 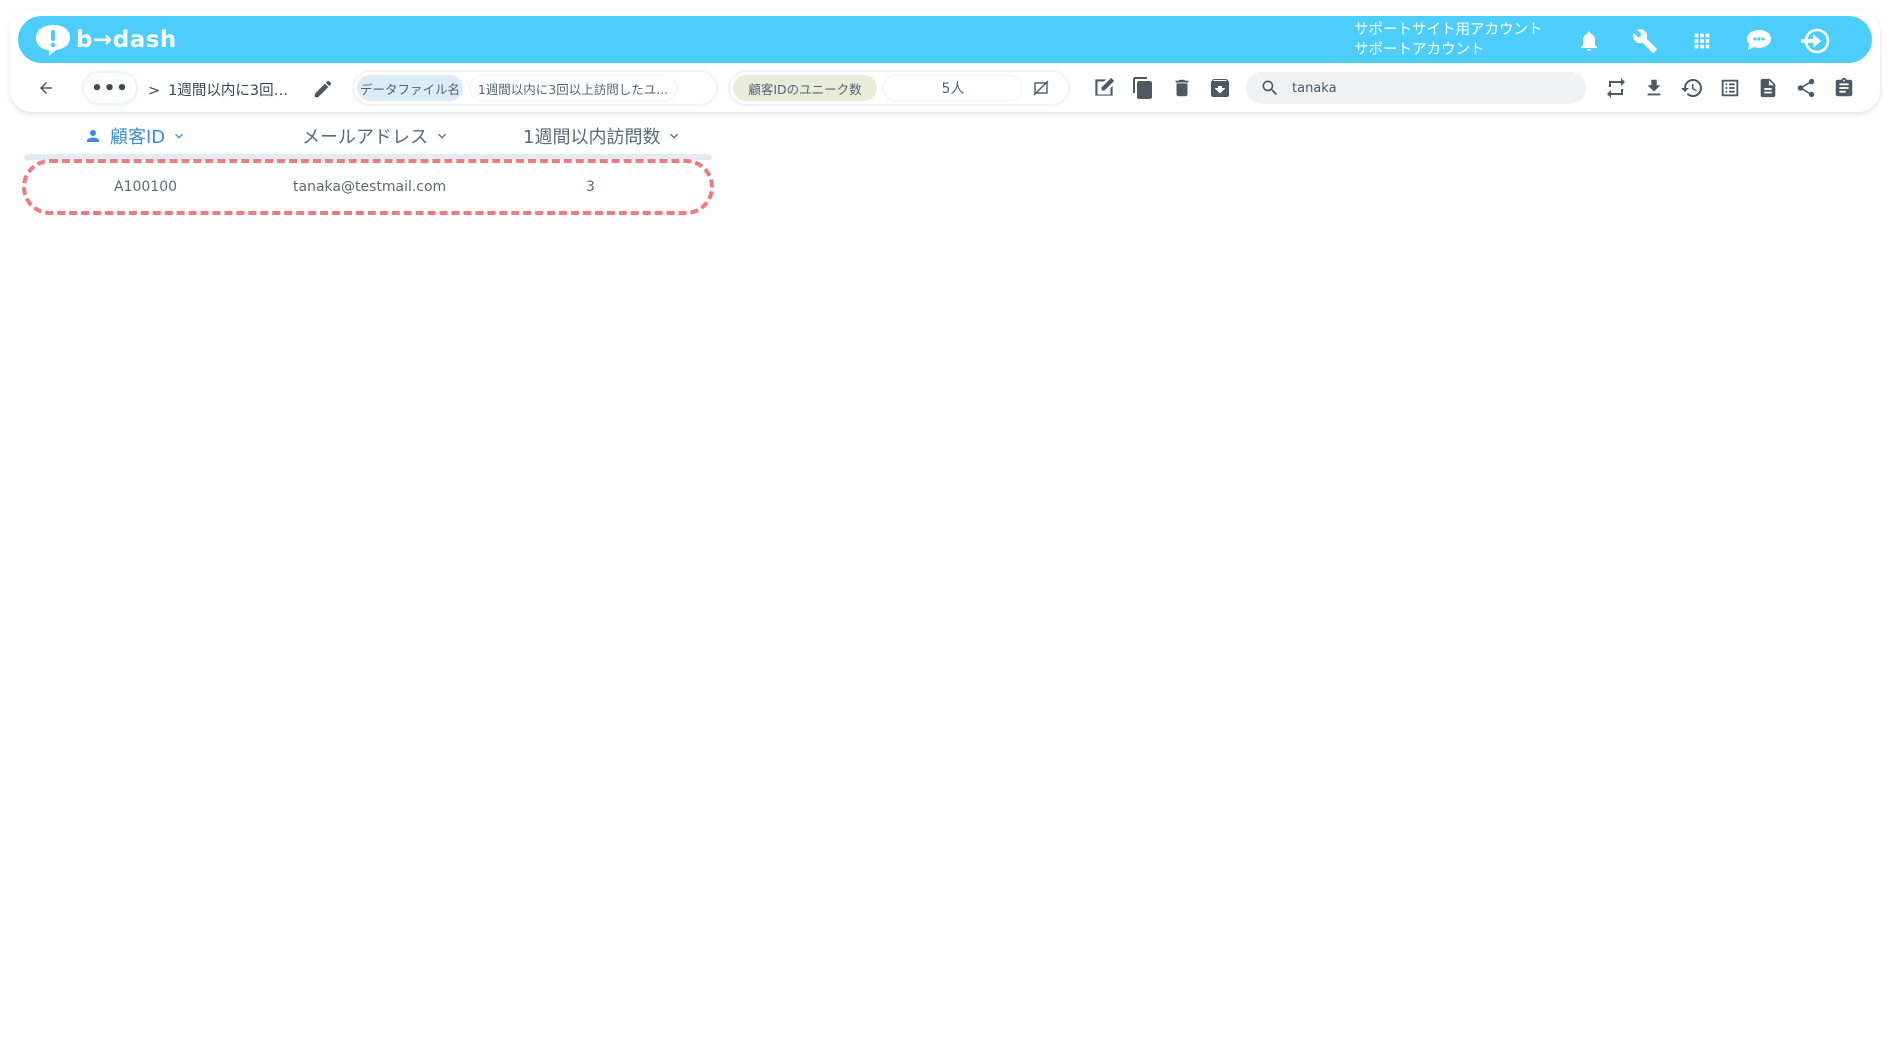 What do you see at coordinates (365, 137) in the screenshot?
I see `column-label: メールアドレス` at bounding box center [365, 137].